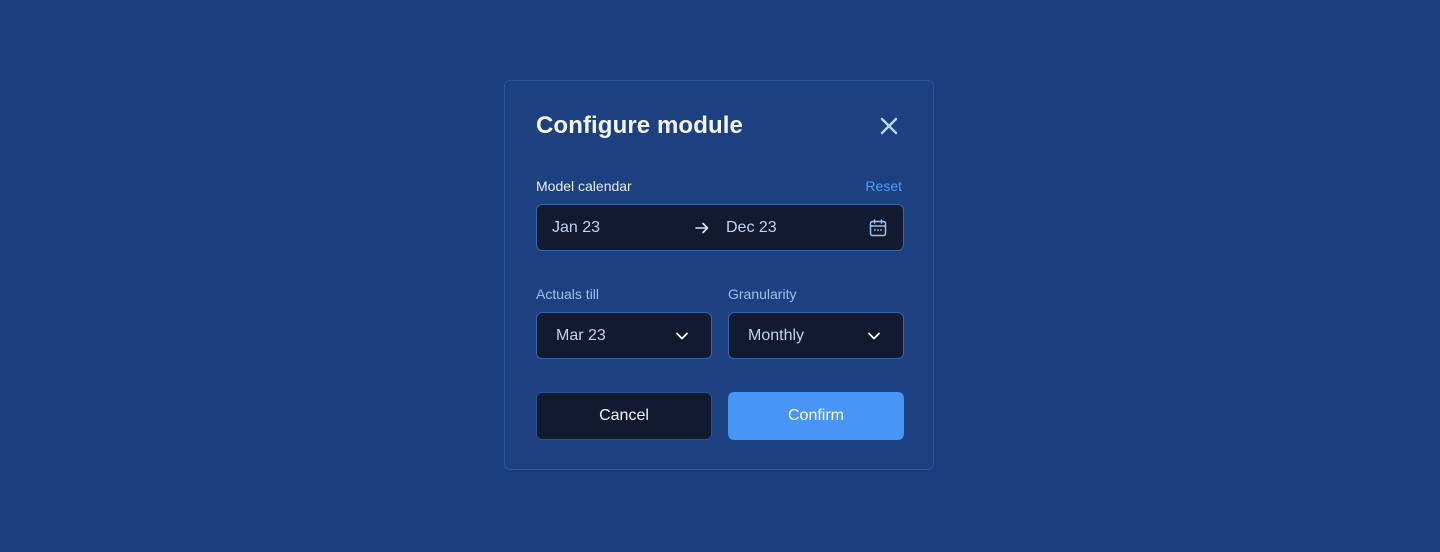 The height and width of the screenshot is (552, 1440). Describe the element at coordinates (584, 186) in the screenshot. I see `model-calendar-label: Model calendar` at that location.